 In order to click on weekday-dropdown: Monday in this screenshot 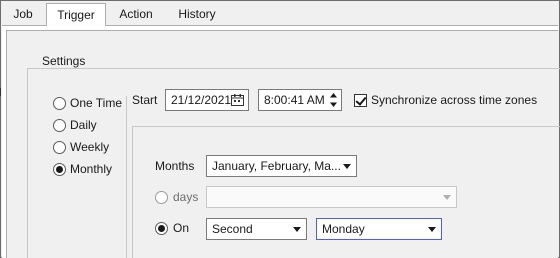, I will do `click(379, 229)`.